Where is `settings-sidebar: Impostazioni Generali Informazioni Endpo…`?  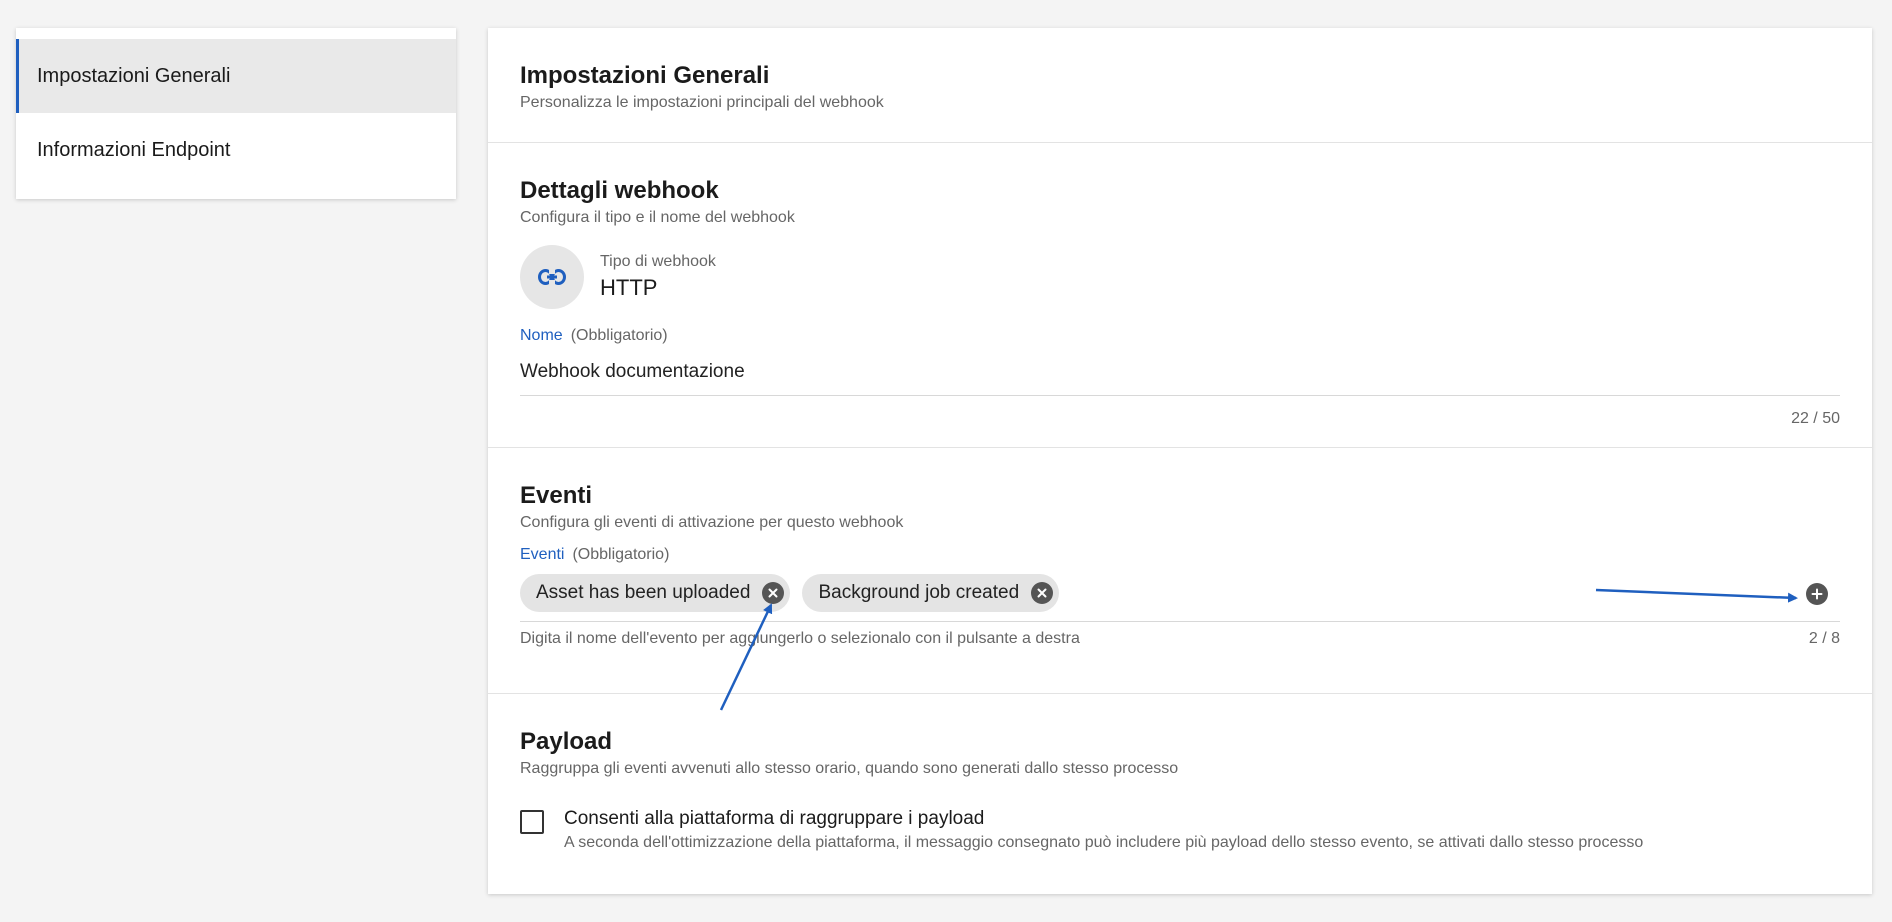 settings-sidebar: Impostazioni Generali Informazioni Endpo… is located at coordinates (236, 113).